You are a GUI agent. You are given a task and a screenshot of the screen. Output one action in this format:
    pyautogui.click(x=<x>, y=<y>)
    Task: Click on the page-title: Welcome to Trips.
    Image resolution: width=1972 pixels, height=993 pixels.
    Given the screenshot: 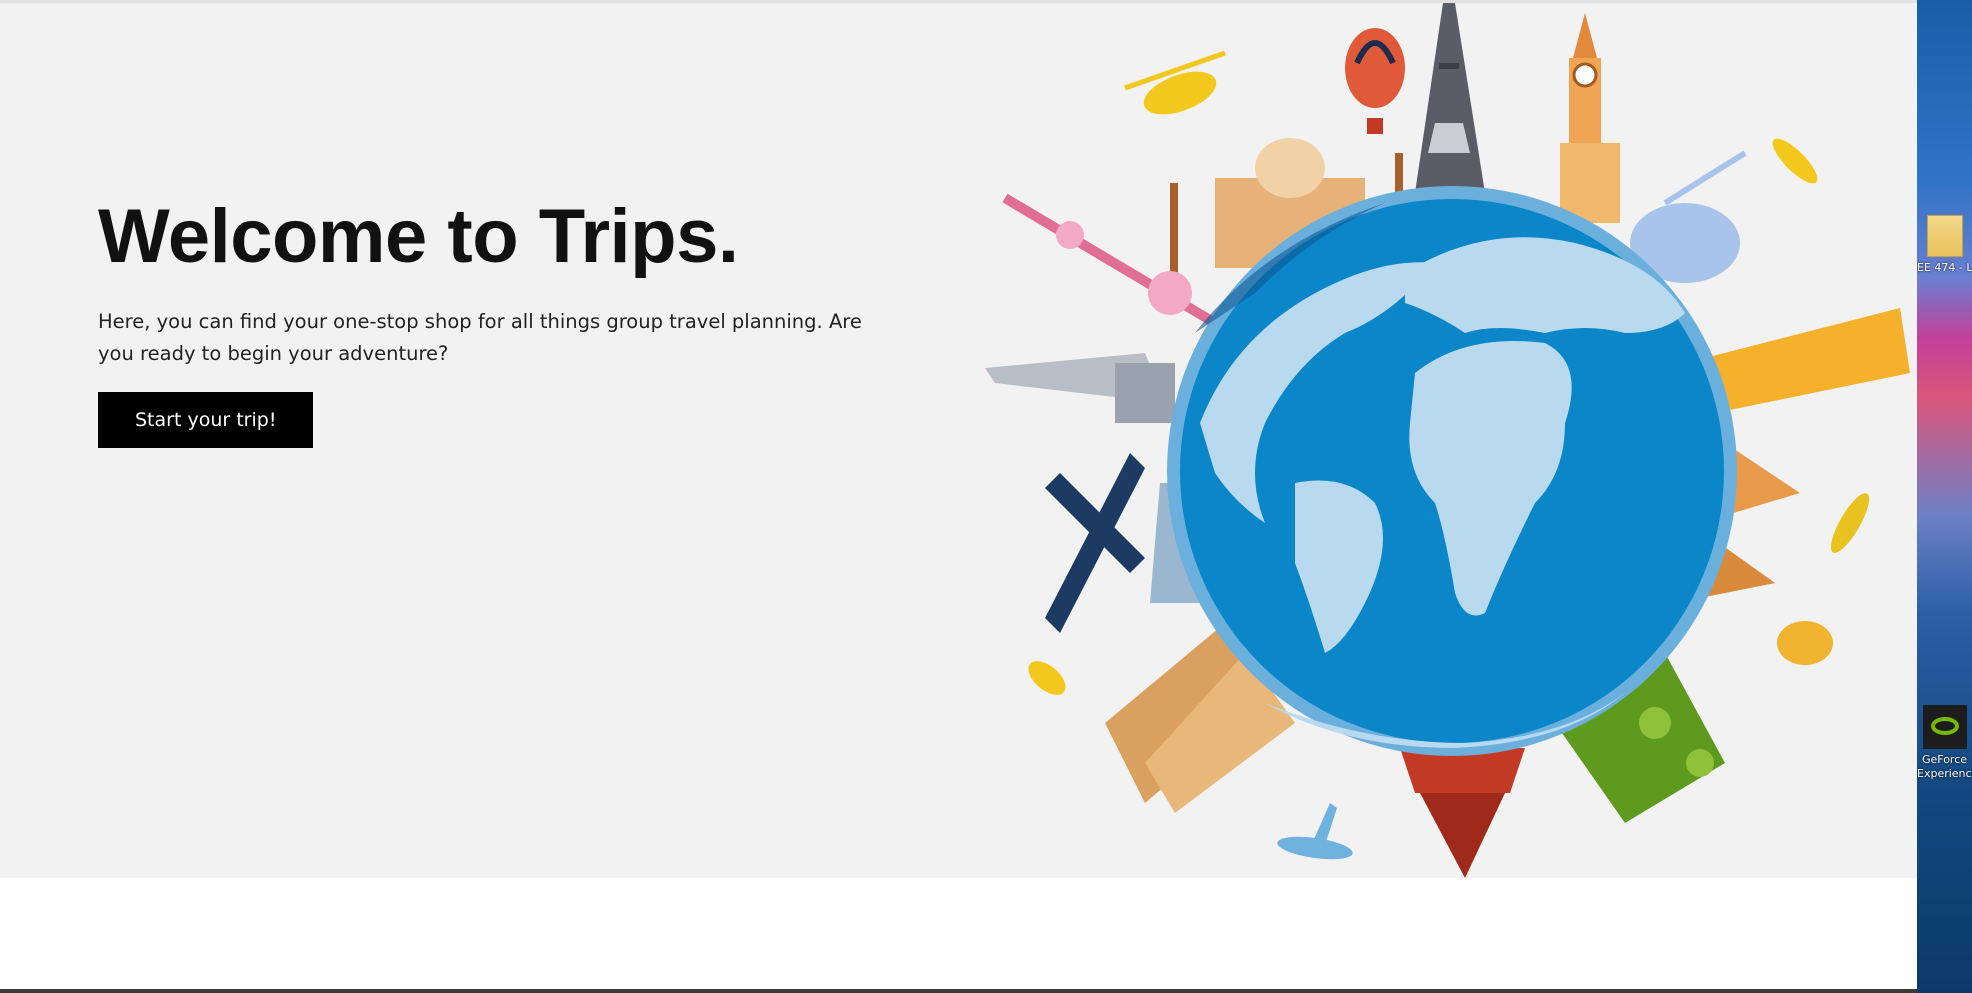 What is the action you would take?
    pyautogui.click(x=418, y=236)
    